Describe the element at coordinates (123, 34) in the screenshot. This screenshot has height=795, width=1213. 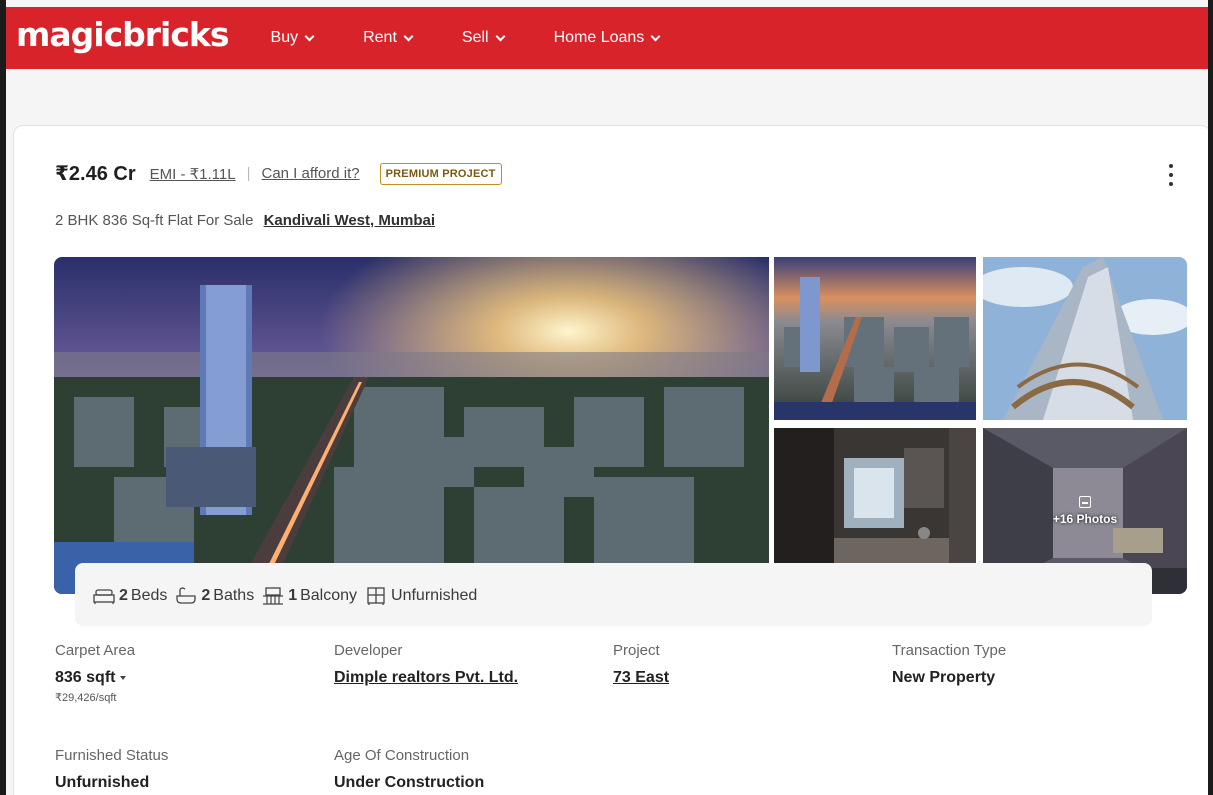
I see `magicbricks-logo: magicbricks` at that location.